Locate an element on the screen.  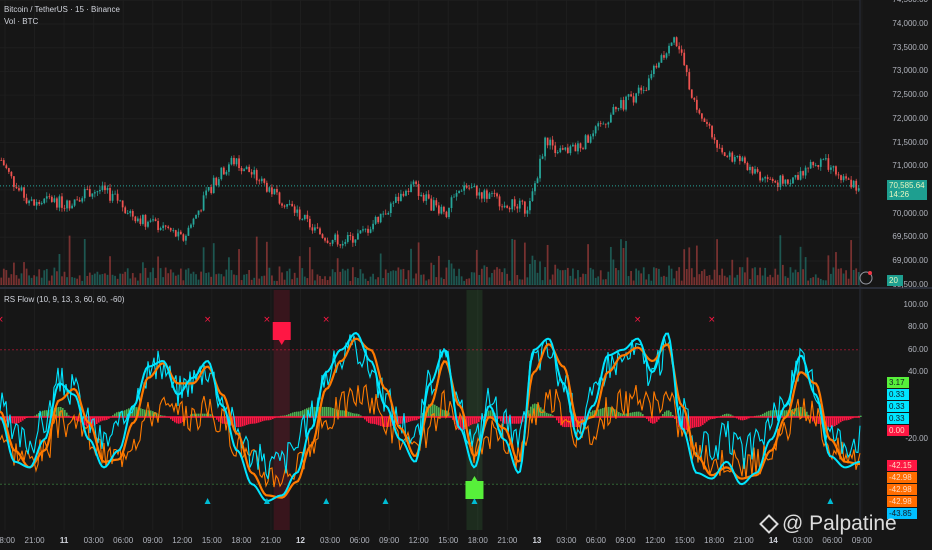
volume-legend: Vol · BTC is located at coordinates (21, 21).